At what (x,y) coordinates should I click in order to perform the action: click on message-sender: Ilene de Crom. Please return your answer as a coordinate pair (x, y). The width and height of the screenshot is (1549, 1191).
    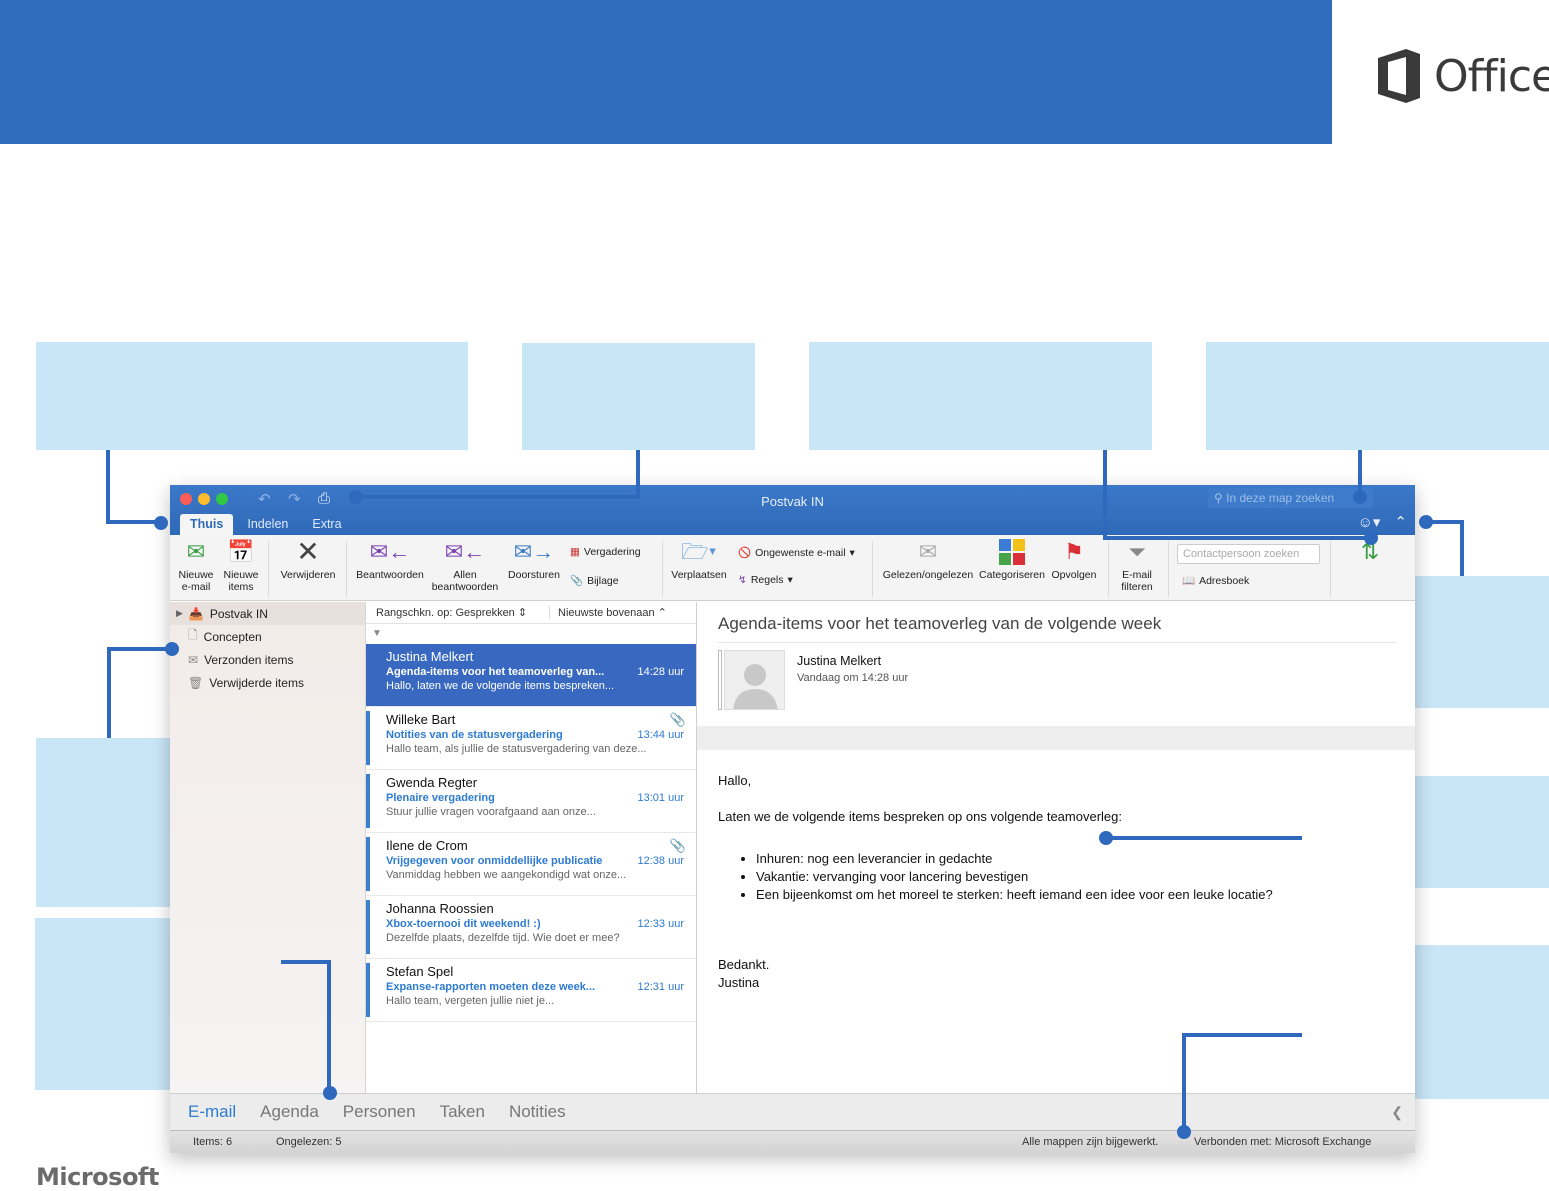
    Looking at the image, I should click on (427, 845).